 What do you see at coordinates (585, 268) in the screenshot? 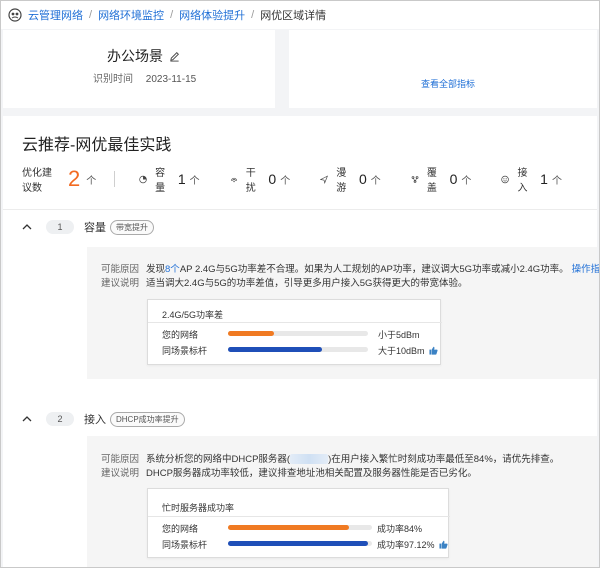
I see `operation-guide-link: 操作指导` at bounding box center [585, 268].